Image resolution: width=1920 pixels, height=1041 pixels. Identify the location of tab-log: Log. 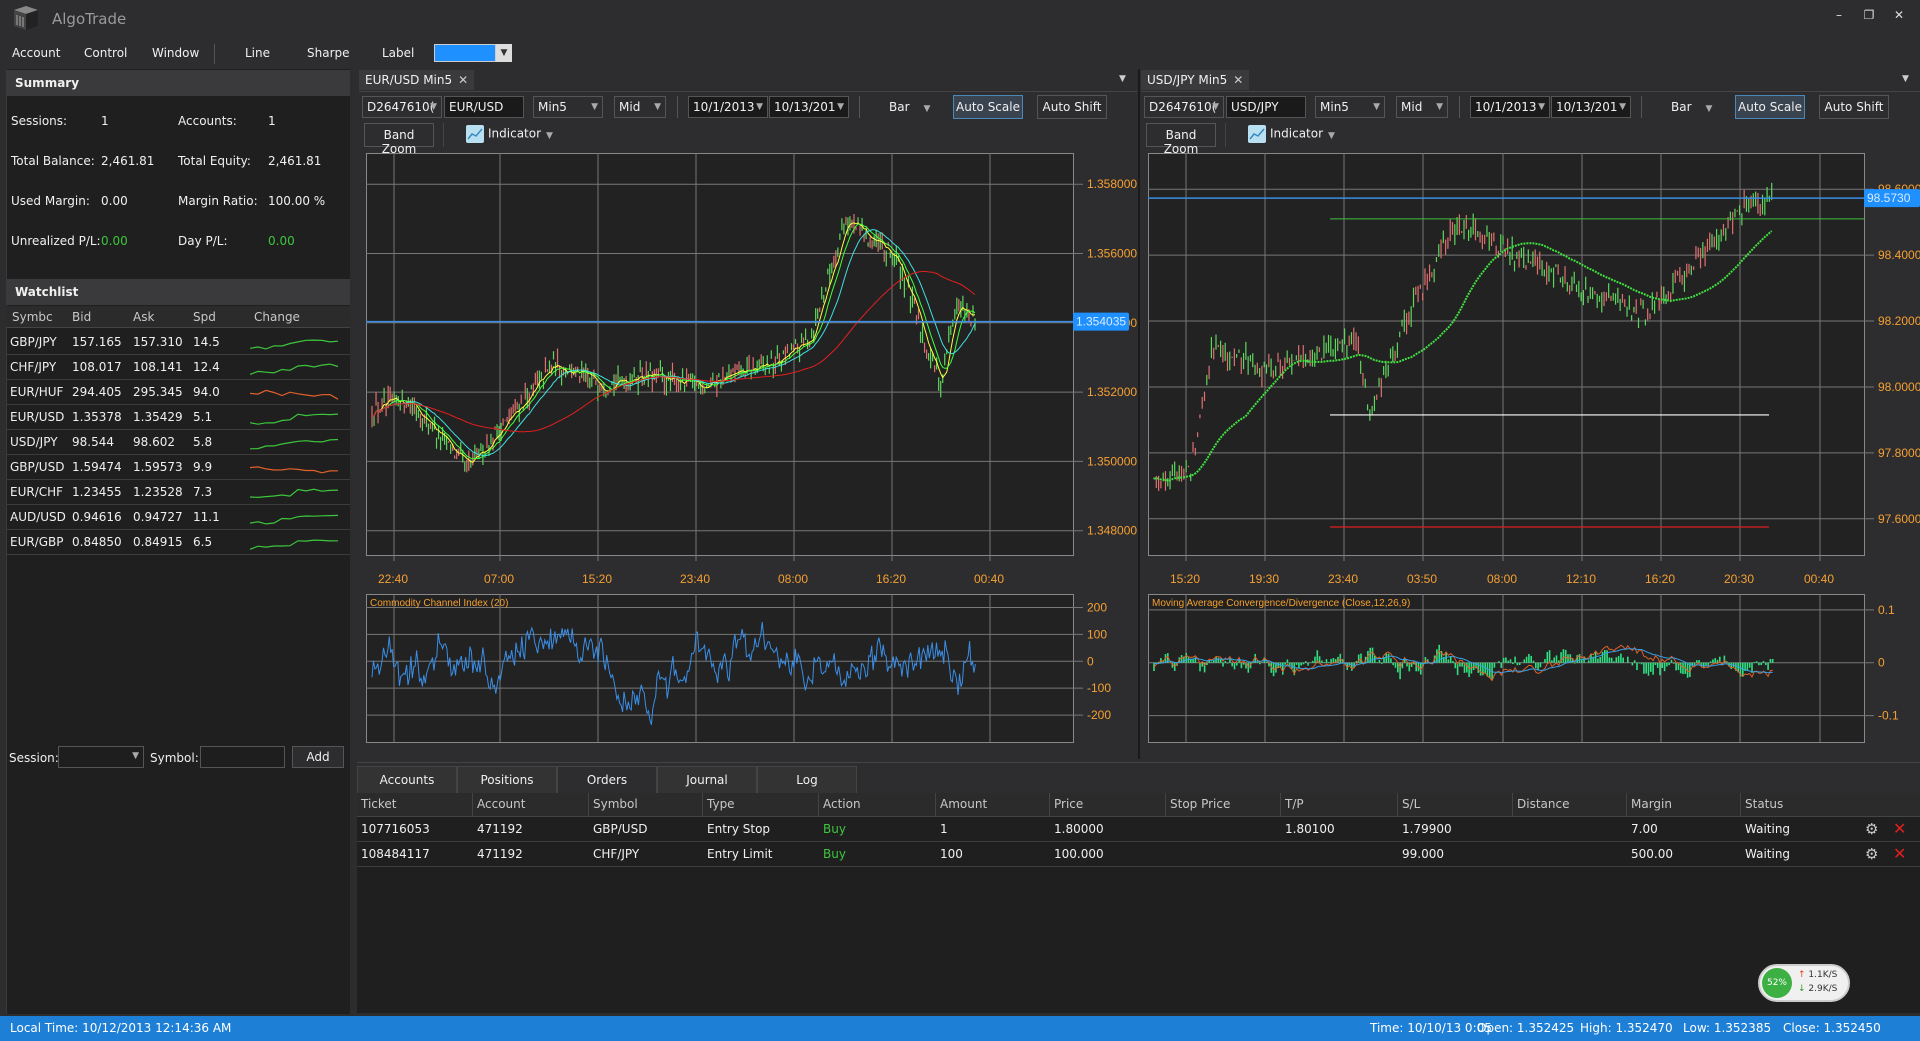
(807, 780).